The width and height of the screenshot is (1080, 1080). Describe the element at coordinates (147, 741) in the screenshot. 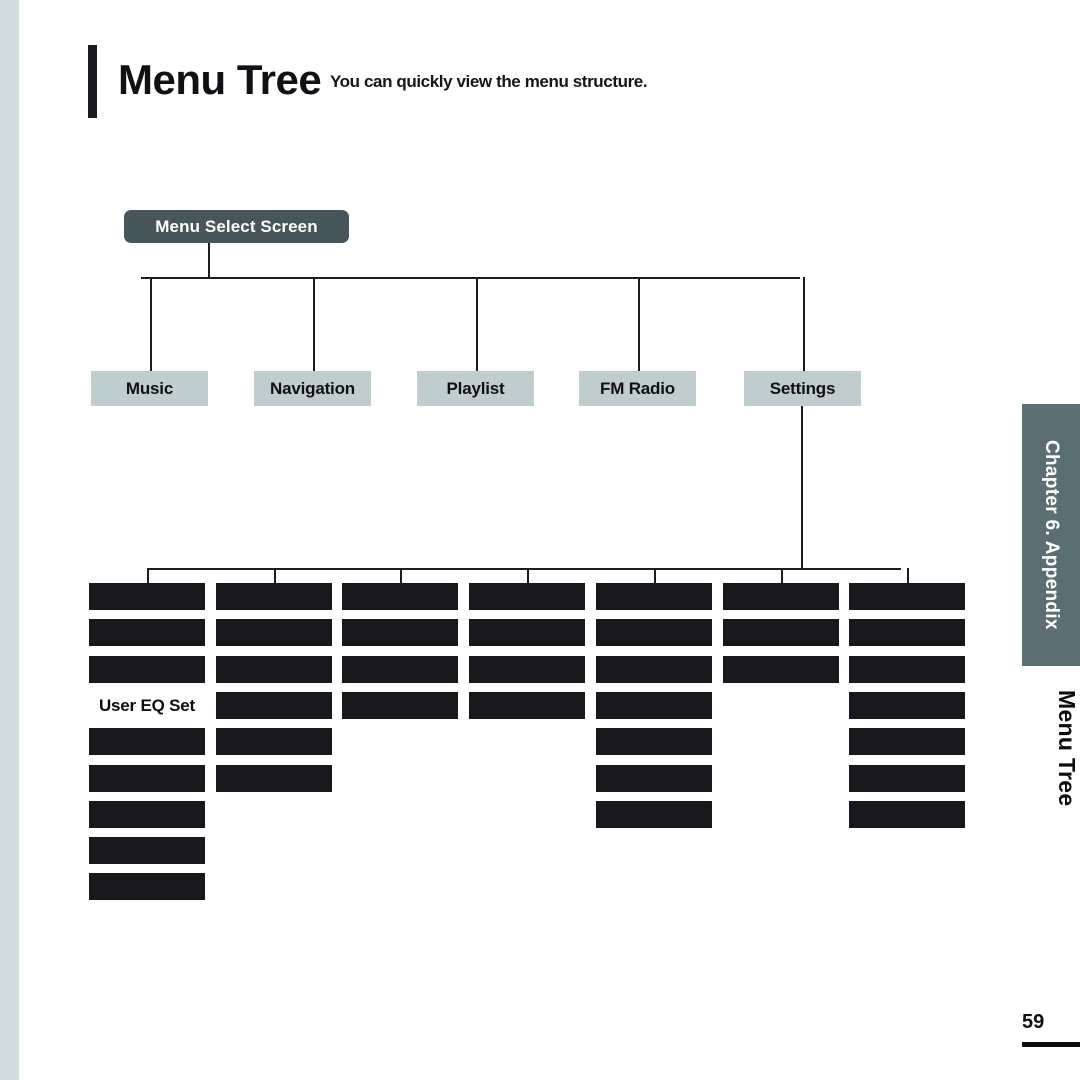

I see `menu-item-redacted-c1r5` at that location.